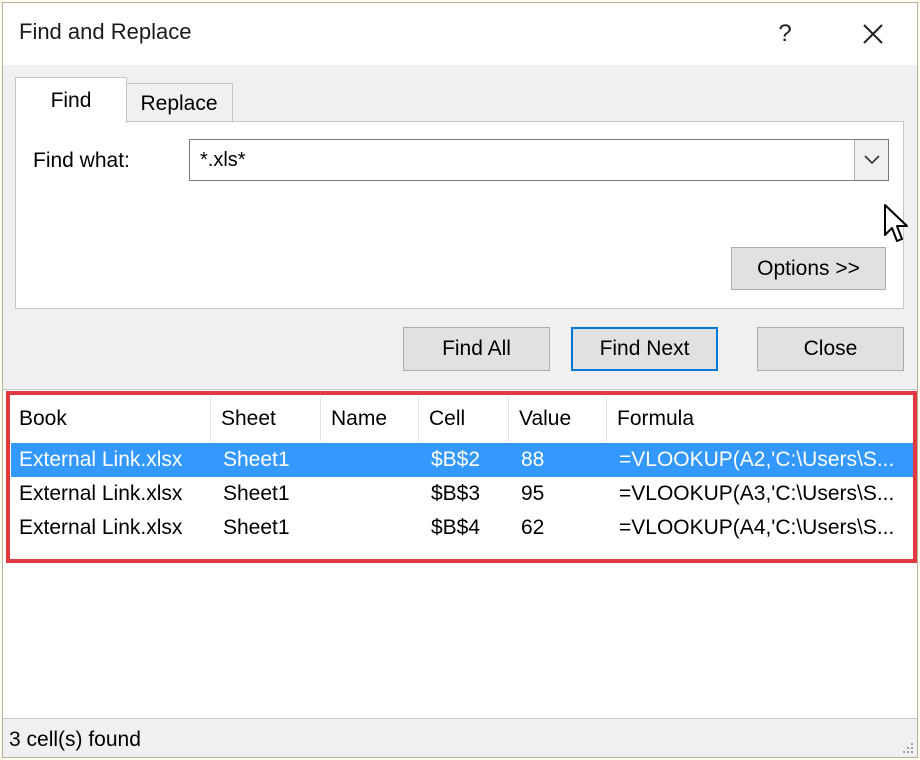 Image resolution: width=920 pixels, height=760 pixels. What do you see at coordinates (539, 160) in the screenshot?
I see `find-what-combobox: *.xls*` at bounding box center [539, 160].